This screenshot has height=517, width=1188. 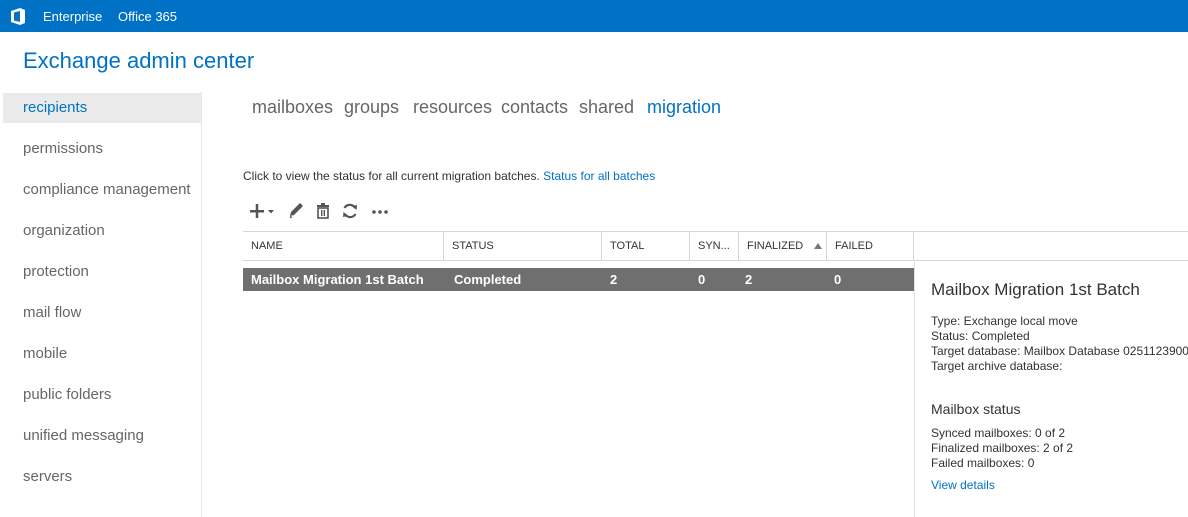 What do you see at coordinates (870, 246) in the screenshot?
I see `column-header-failed: FAILED` at bounding box center [870, 246].